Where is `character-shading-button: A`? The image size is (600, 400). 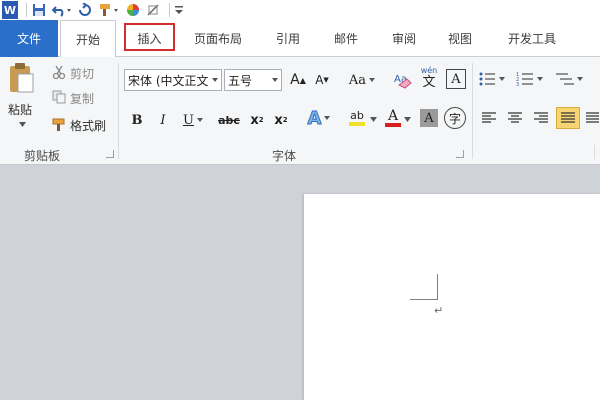 character-shading-button: A is located at coordinates (429, 118).